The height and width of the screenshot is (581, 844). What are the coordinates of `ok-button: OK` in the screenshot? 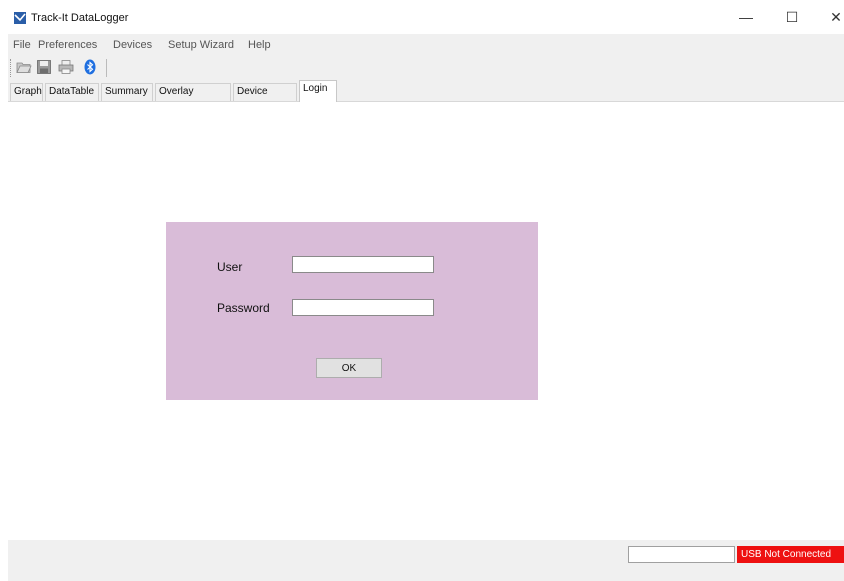 It's located at (349, 368).